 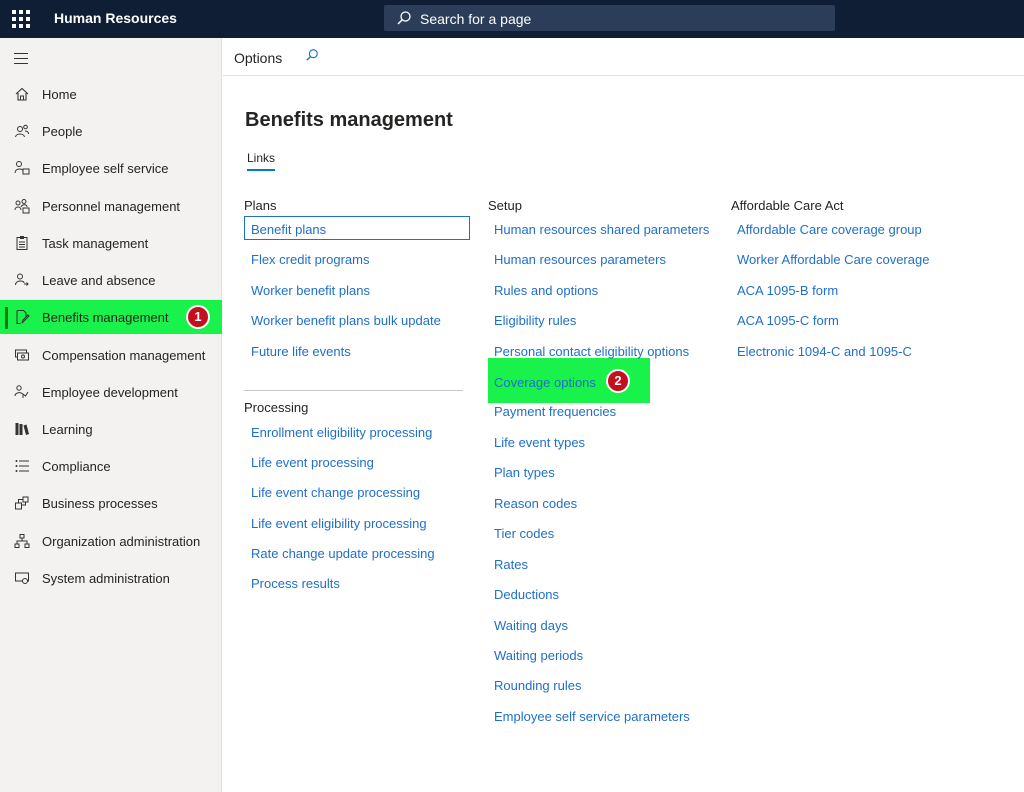 I want to click on nav-item-home: Home, so click(x=111, y=94).